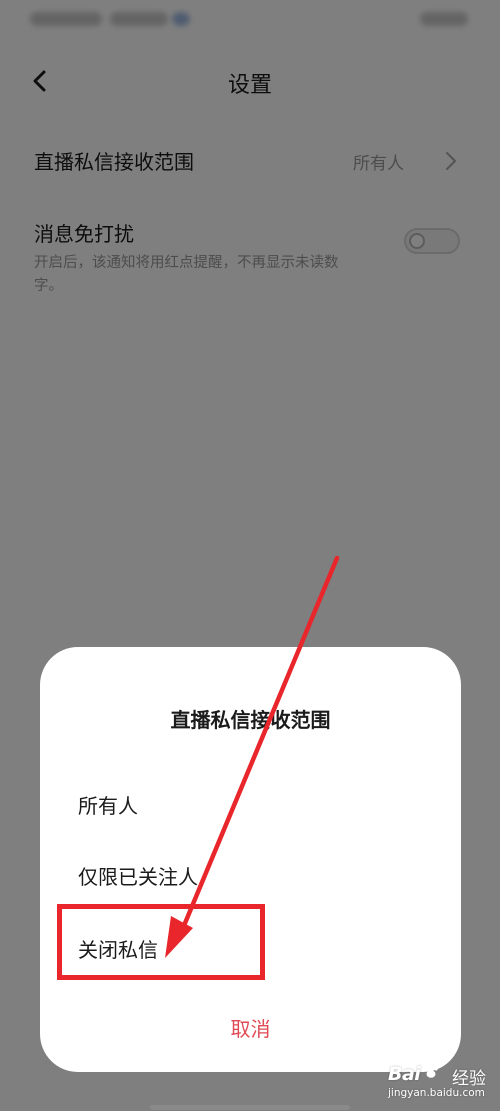  I want to click on baidu-watermark: Bai 经验 jingyan.baidu.com, so click(437, 1083).